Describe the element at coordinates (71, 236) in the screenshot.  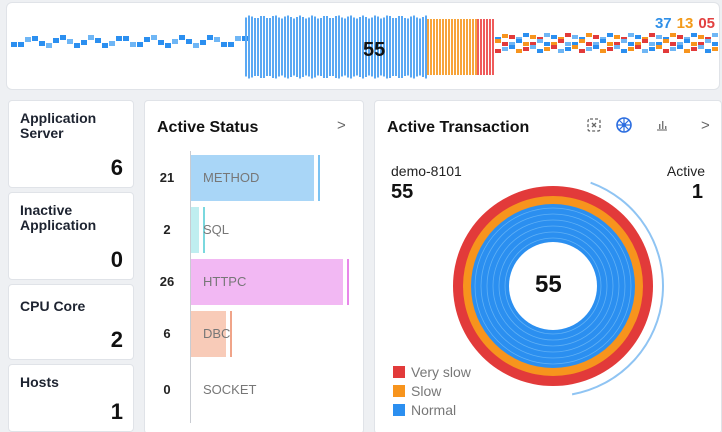
I see `metric-card-inactive-application: Inactive Application 0` at that location.